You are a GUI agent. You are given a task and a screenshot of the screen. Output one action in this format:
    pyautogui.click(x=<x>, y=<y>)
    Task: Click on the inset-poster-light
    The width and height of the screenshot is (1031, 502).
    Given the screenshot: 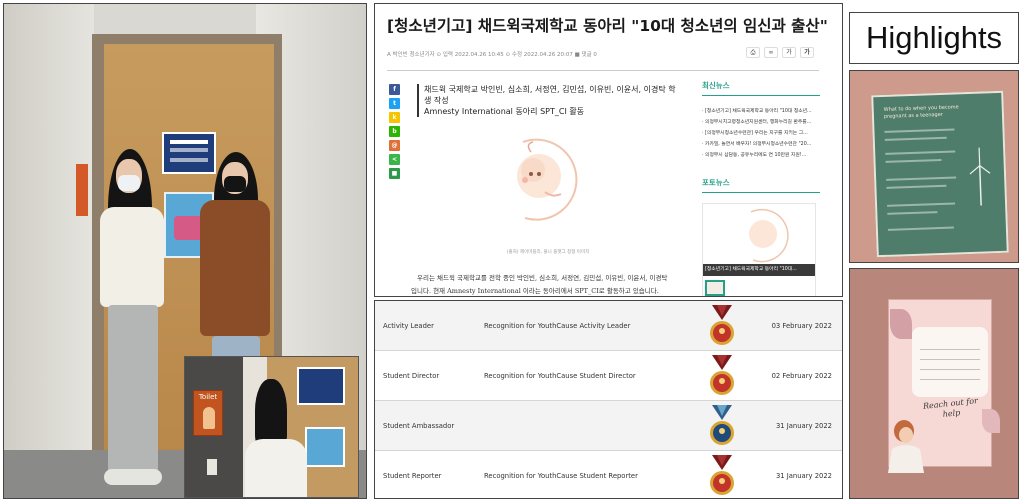 What is the action you would take?
    pyautogui.click(x=325, y=447)
    